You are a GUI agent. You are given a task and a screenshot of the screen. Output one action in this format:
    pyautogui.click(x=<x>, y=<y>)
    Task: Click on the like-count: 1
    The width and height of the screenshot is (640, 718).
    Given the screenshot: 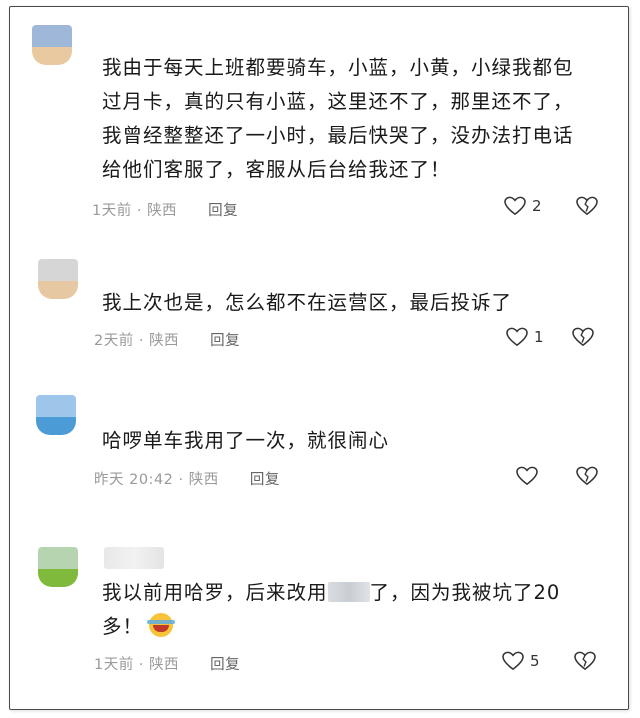 What is the action you would take?
    pyautogui.click(x=539, y=337)
    